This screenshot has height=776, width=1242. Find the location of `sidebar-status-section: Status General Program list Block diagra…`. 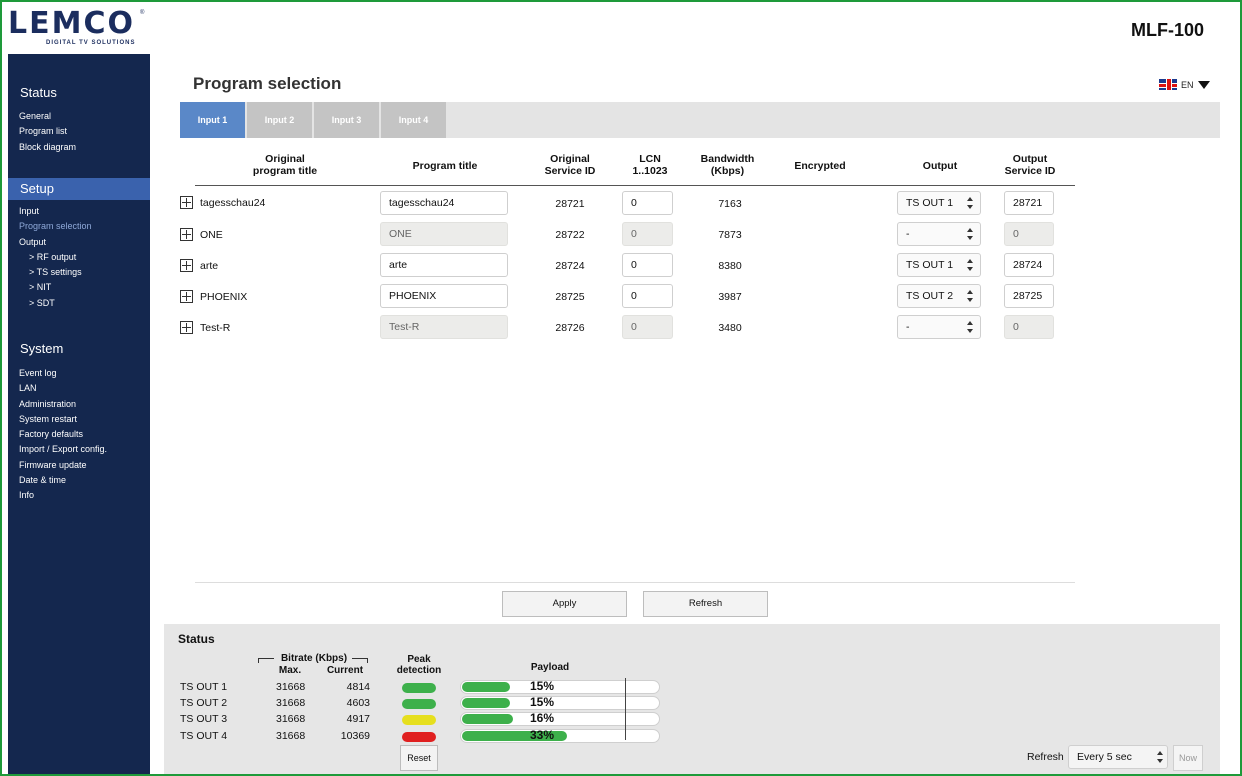

sidebar-status-section: Status General Program list Block diagra… is located at coordinates (79, 118).